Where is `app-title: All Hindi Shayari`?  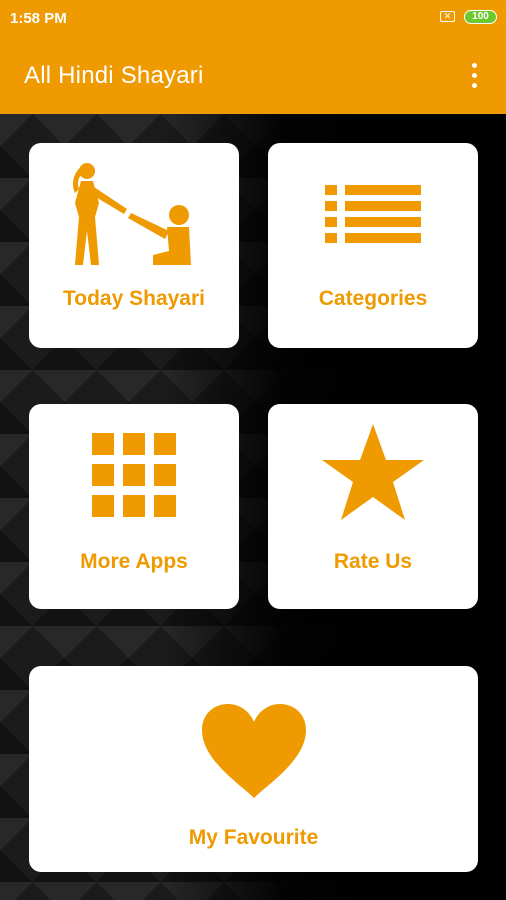
app-title: All Hindi Shayari is located at coordinates (114, 75).